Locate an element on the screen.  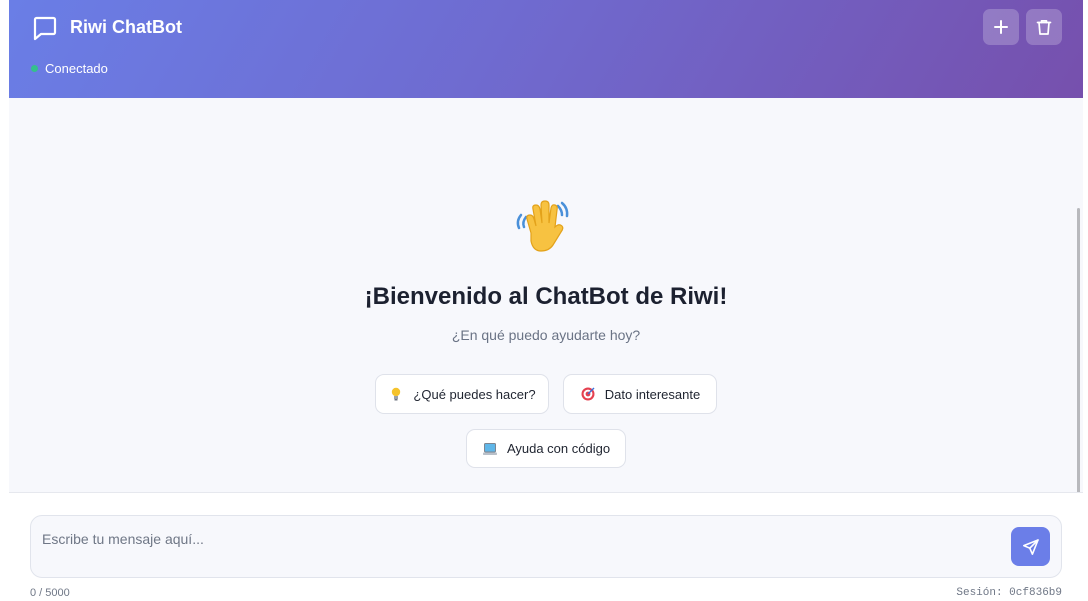
welcome-title: ¡Bienvenido al ChatBot de Riwi! is located at coordinates (546, 296).